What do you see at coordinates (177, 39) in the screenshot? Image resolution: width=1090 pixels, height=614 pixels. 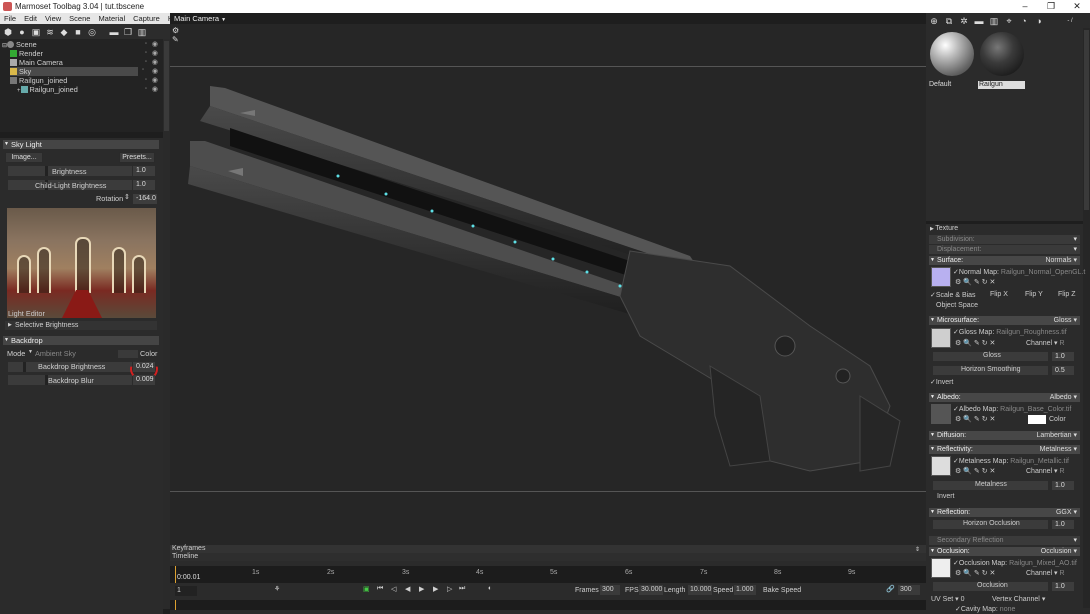 I see `brush-icon: ✎` at bounding box center [177, 39].